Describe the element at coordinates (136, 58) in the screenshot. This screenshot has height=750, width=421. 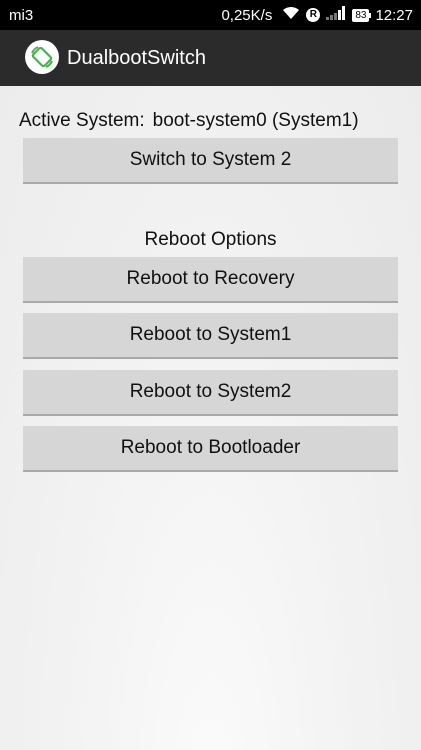
I see `app-title: DualbootSwitch` at that location.